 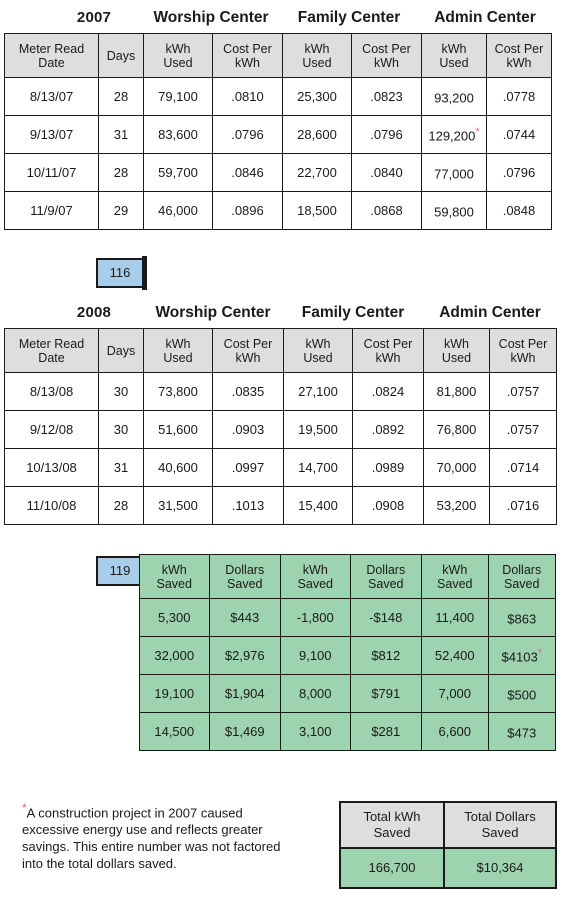 I want to click on header-line-1: Total Dollars, so click(x=500, y=816).